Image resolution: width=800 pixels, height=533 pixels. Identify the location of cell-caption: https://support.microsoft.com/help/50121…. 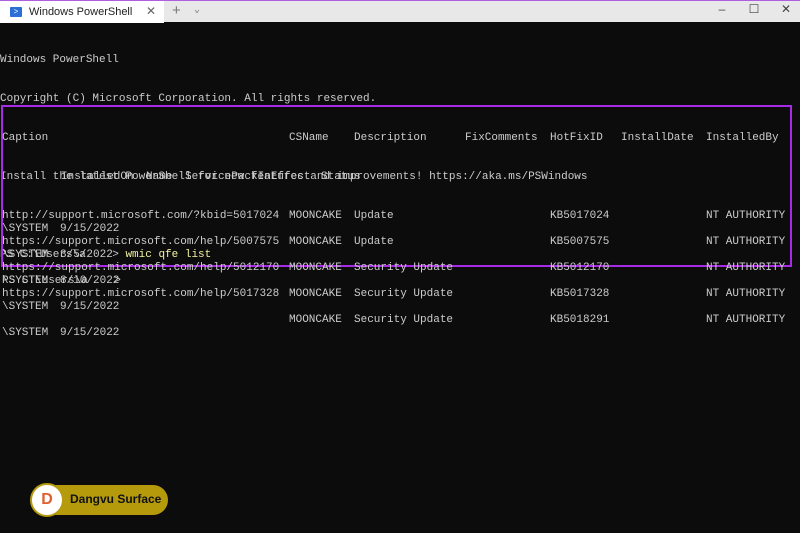
(141, 268).